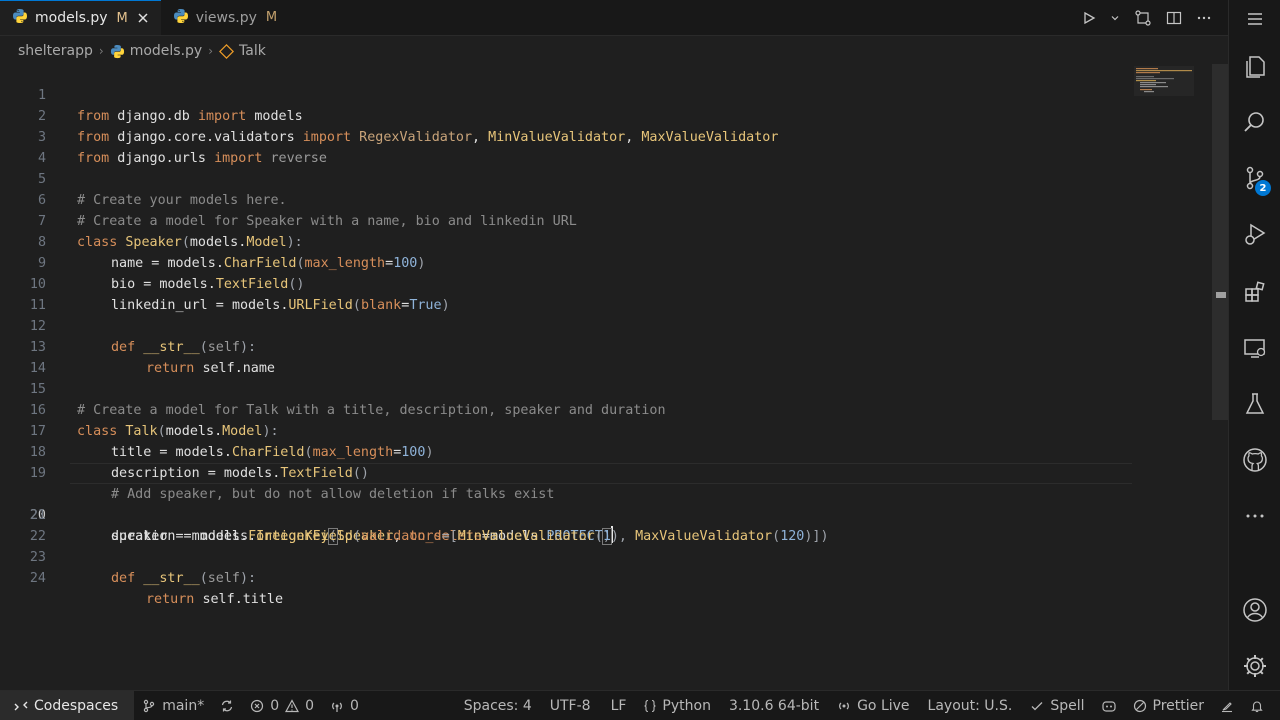 The image size is (1280, 720). I want to click on error-count: 0, so click(275, 705).